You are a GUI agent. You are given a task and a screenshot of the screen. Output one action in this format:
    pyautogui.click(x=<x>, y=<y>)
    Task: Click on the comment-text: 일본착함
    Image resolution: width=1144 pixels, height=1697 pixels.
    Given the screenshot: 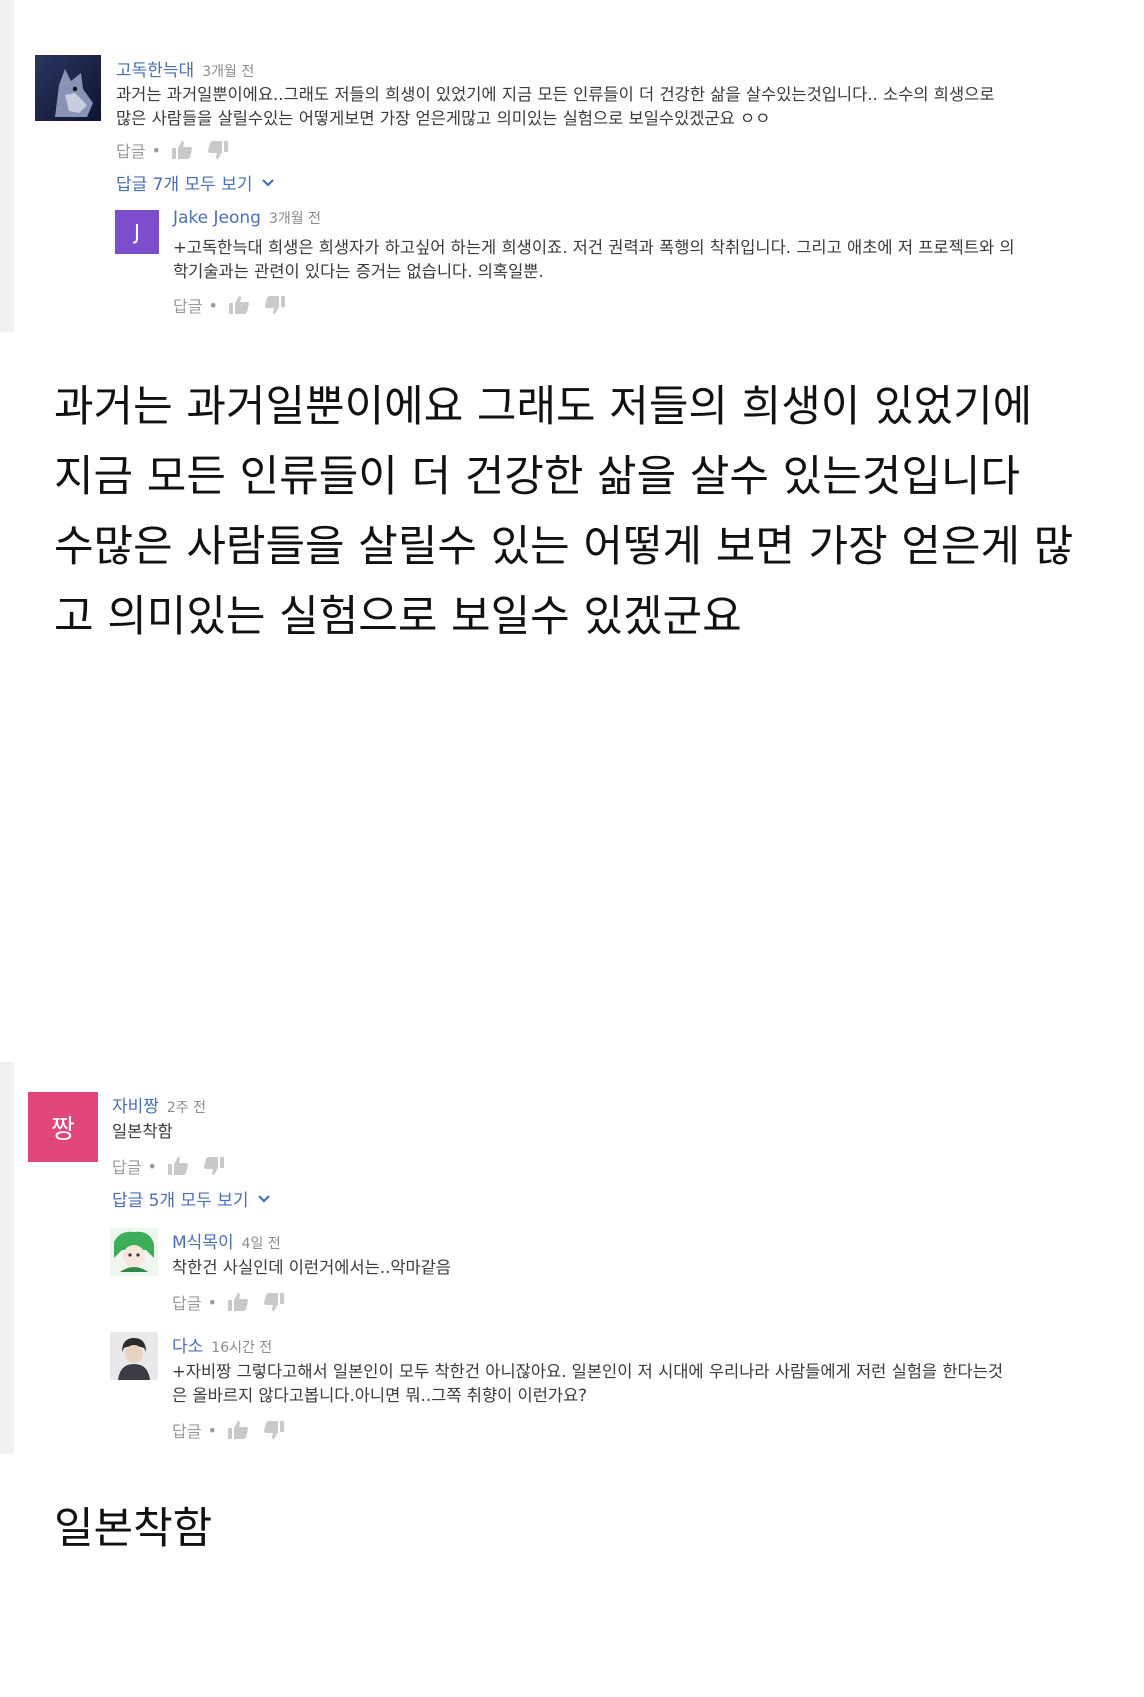 What is the action you would take?
    pyautogui.click(x=142, y=1131)
    